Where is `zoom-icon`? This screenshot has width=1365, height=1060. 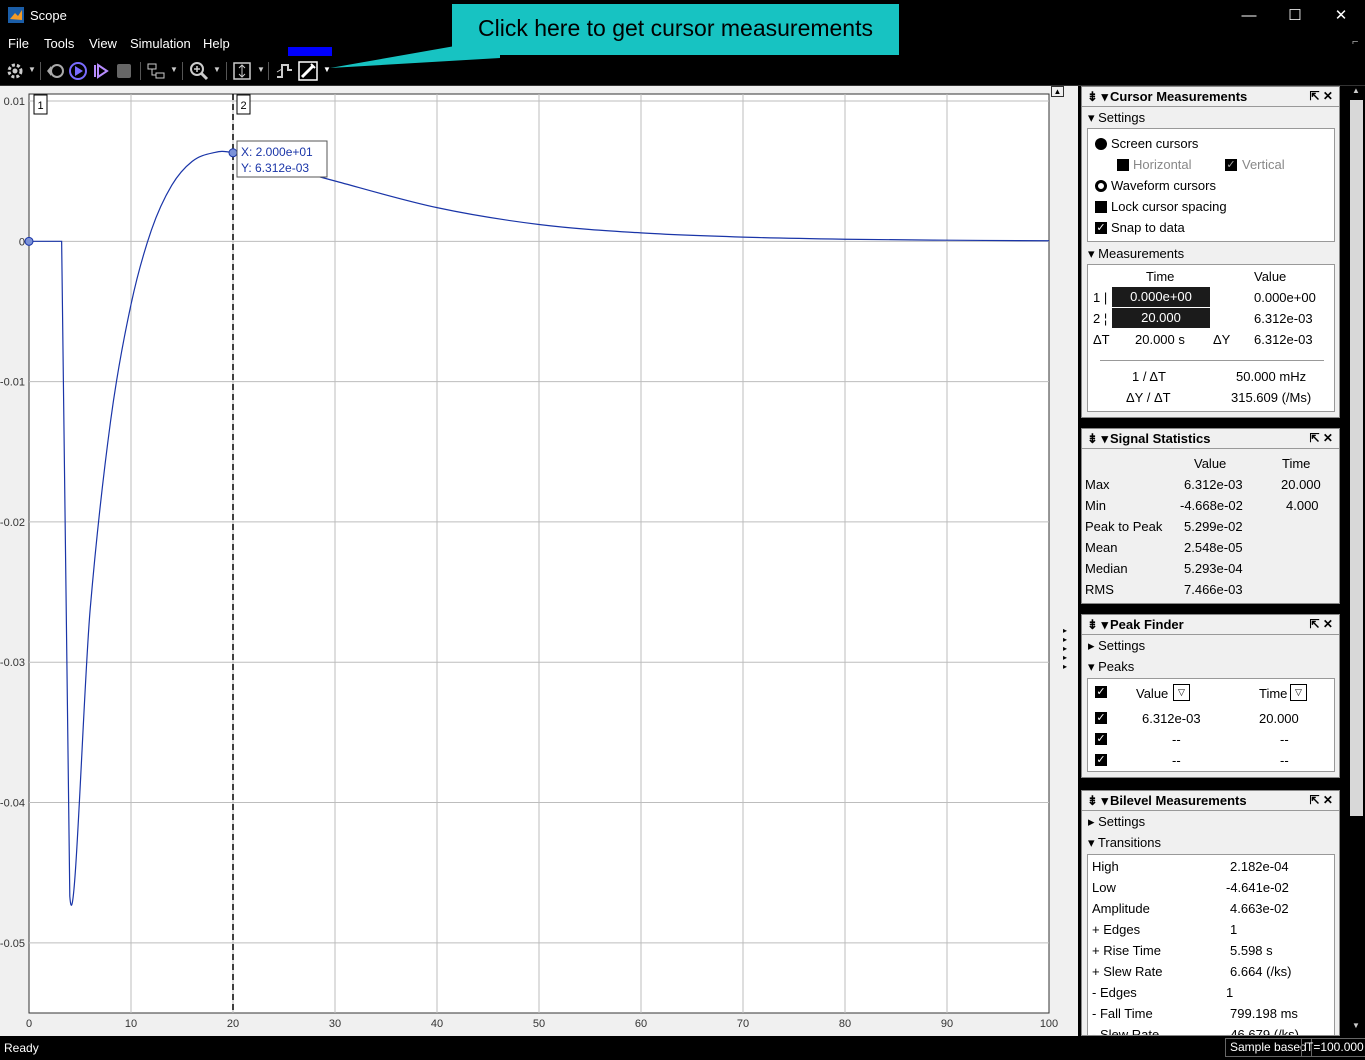 zoom-icon is located at coordinates (199, 71).